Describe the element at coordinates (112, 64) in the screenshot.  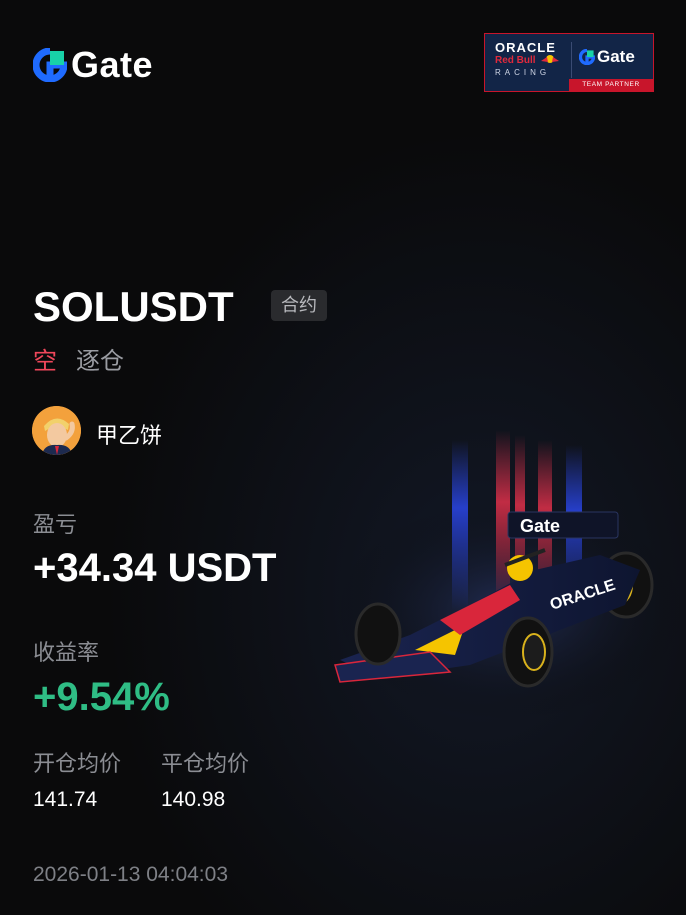
I see `gate-logo-text: Gate` at that location.